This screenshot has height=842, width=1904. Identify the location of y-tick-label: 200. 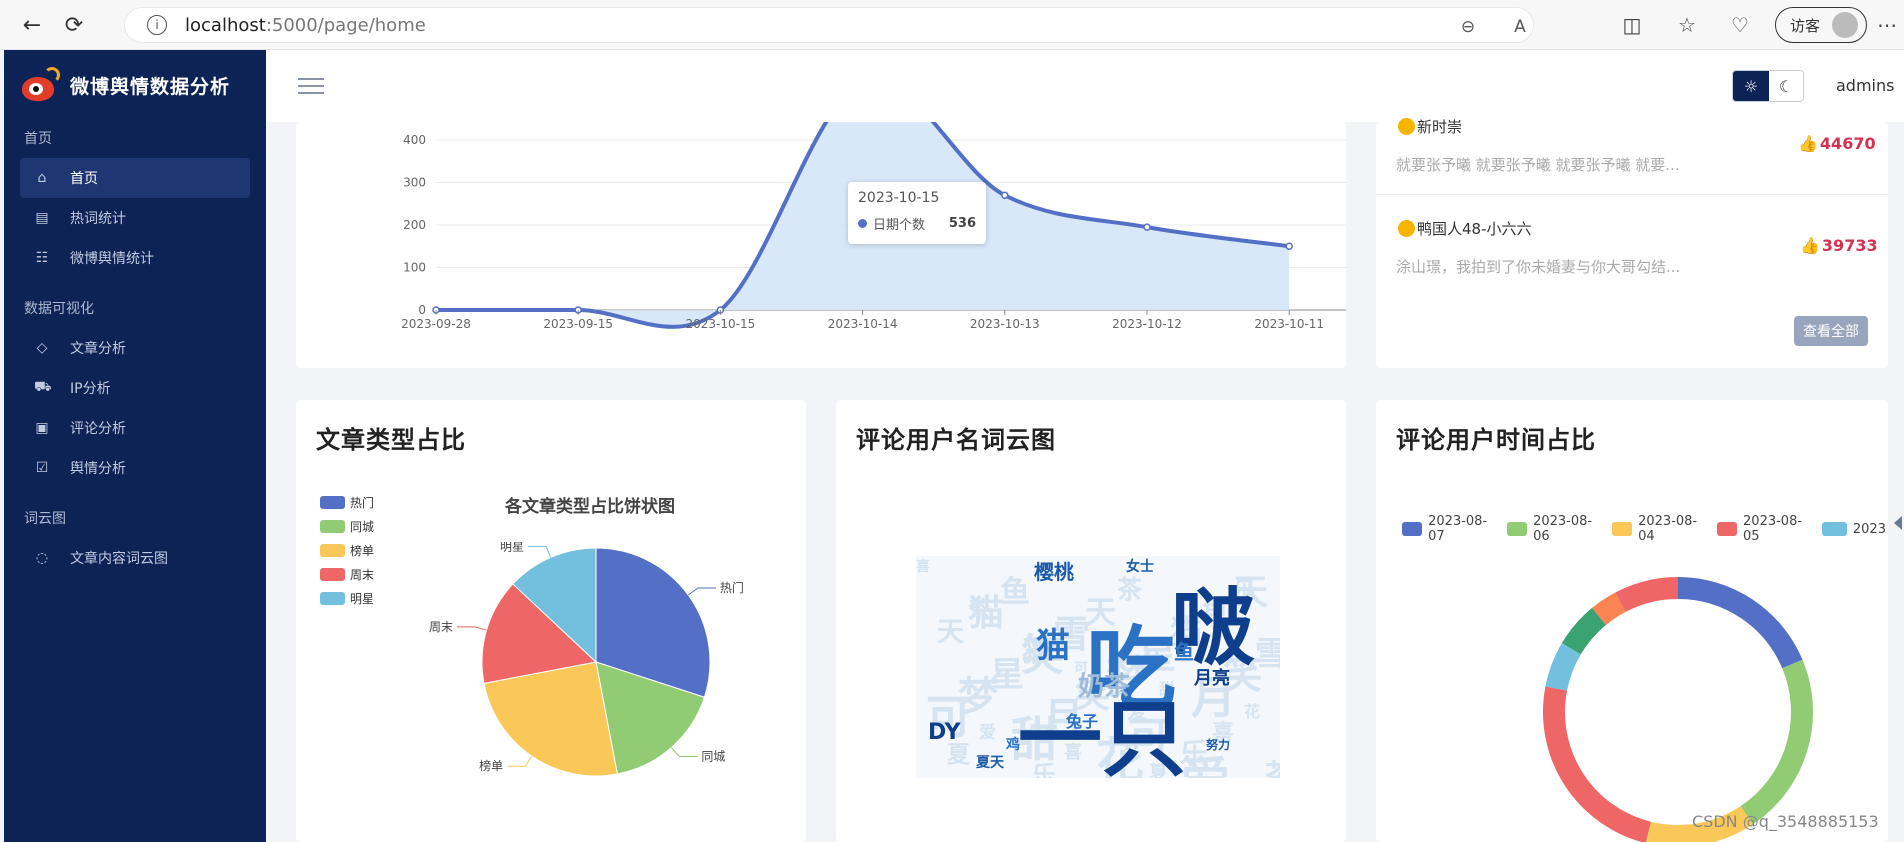
(414, 225).